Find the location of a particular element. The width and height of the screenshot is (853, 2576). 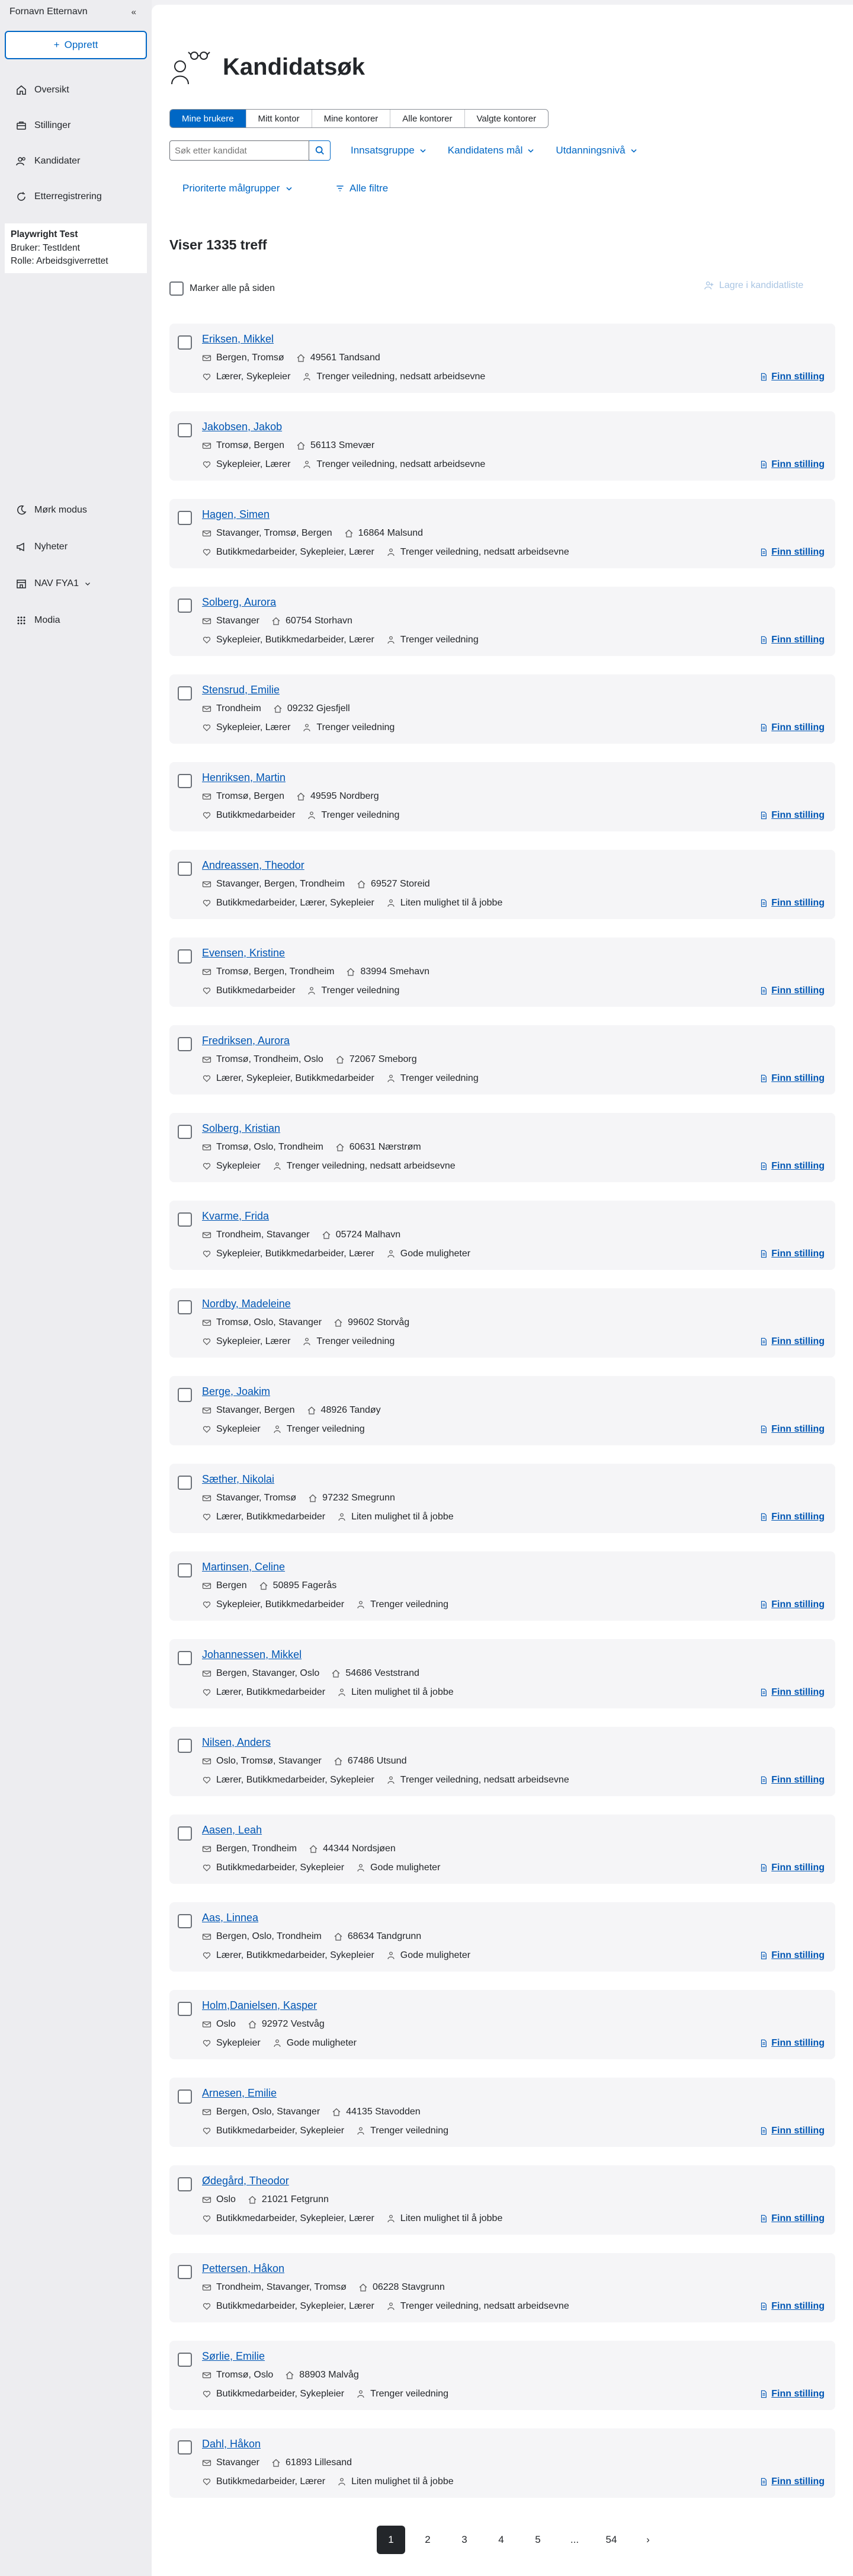

create-button: + Opprett is located at coordinates (76, 45).